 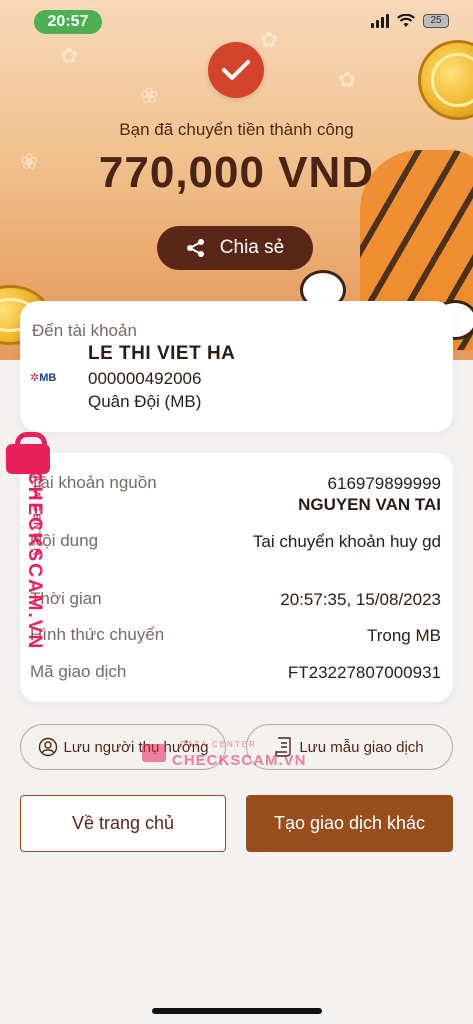 I want to click on battery-icon: 25, so click(x=436, y=21).